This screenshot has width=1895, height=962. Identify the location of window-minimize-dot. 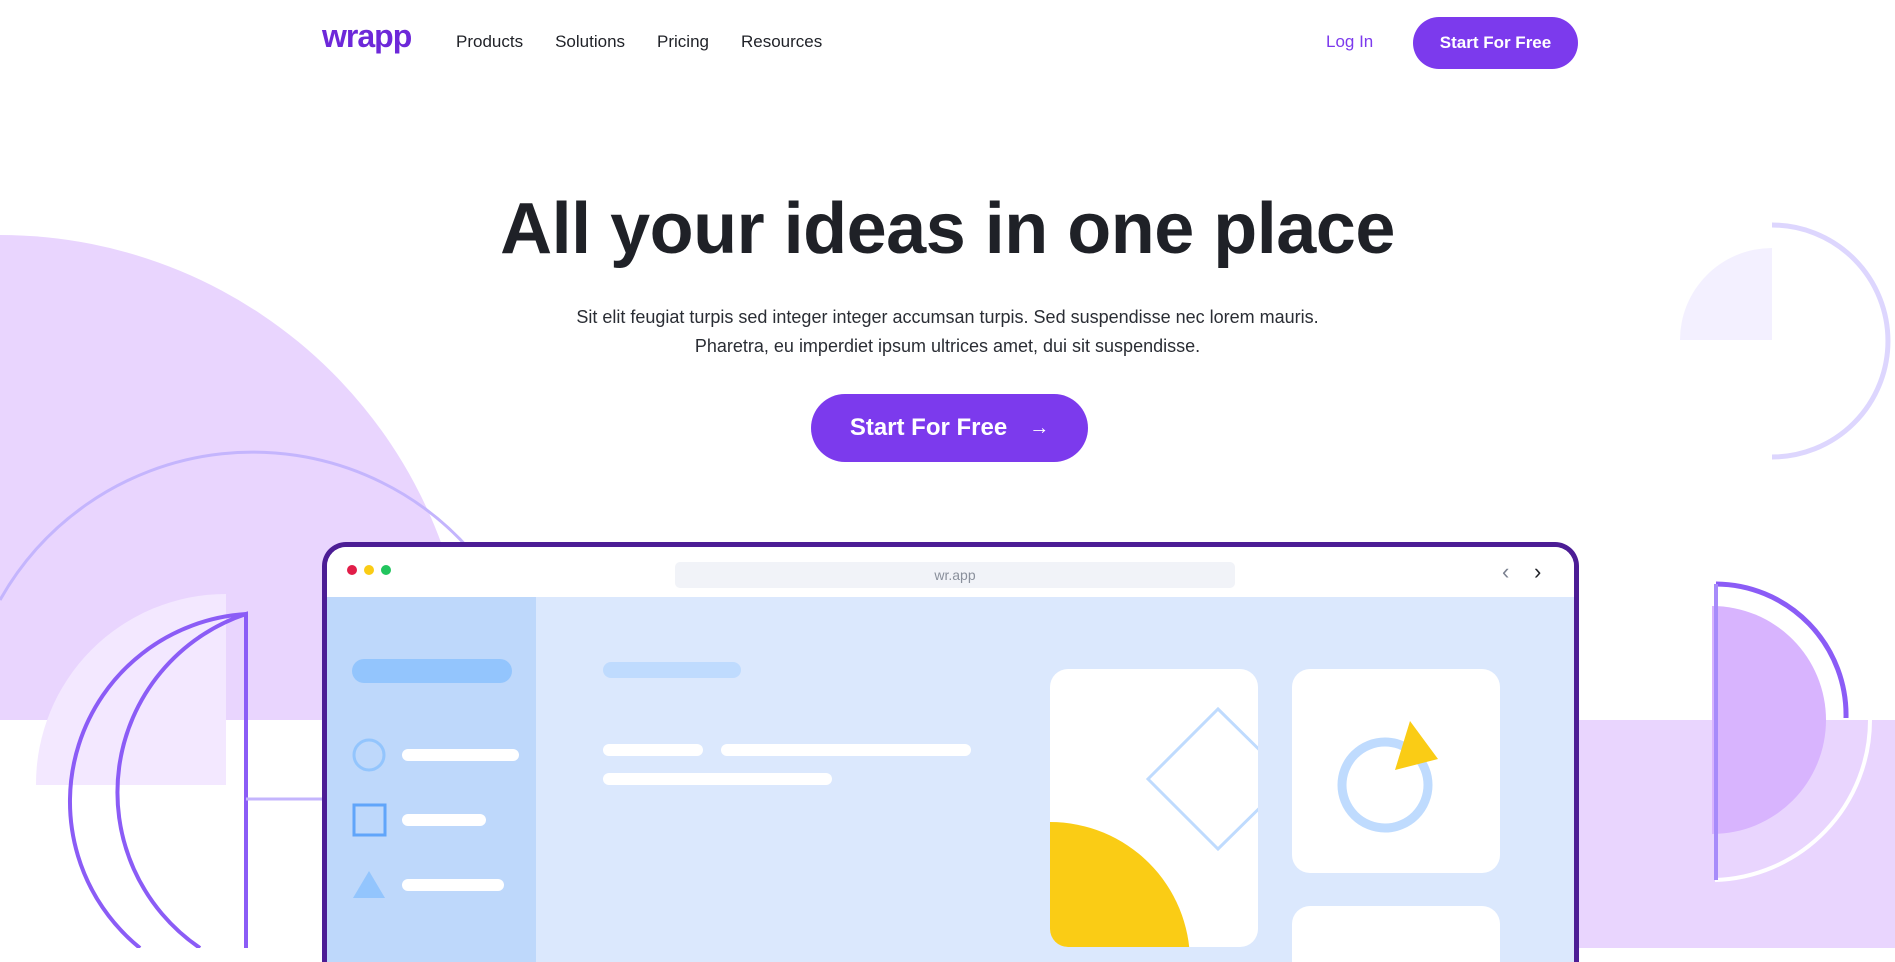
(369, 570).